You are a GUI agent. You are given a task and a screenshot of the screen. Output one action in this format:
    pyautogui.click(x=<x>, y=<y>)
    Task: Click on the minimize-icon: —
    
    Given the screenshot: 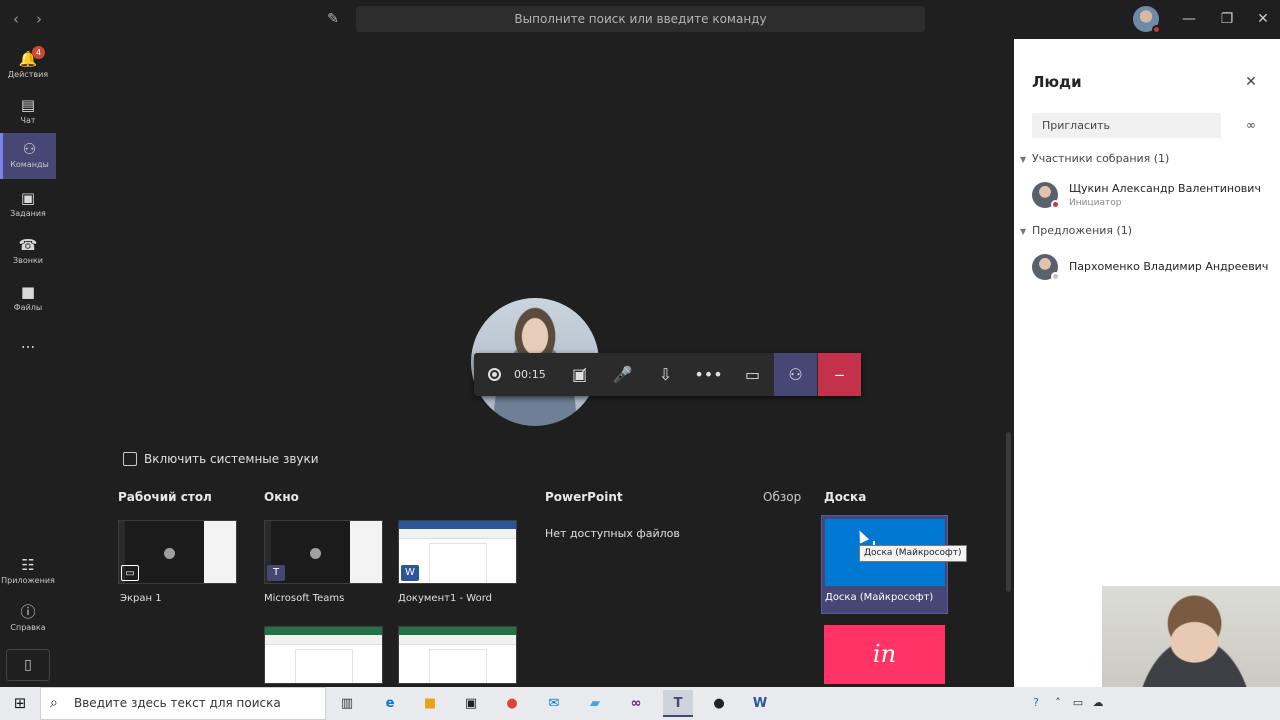 What is the action you would take?
    pyautogui.click(x=1189, y=19)
    